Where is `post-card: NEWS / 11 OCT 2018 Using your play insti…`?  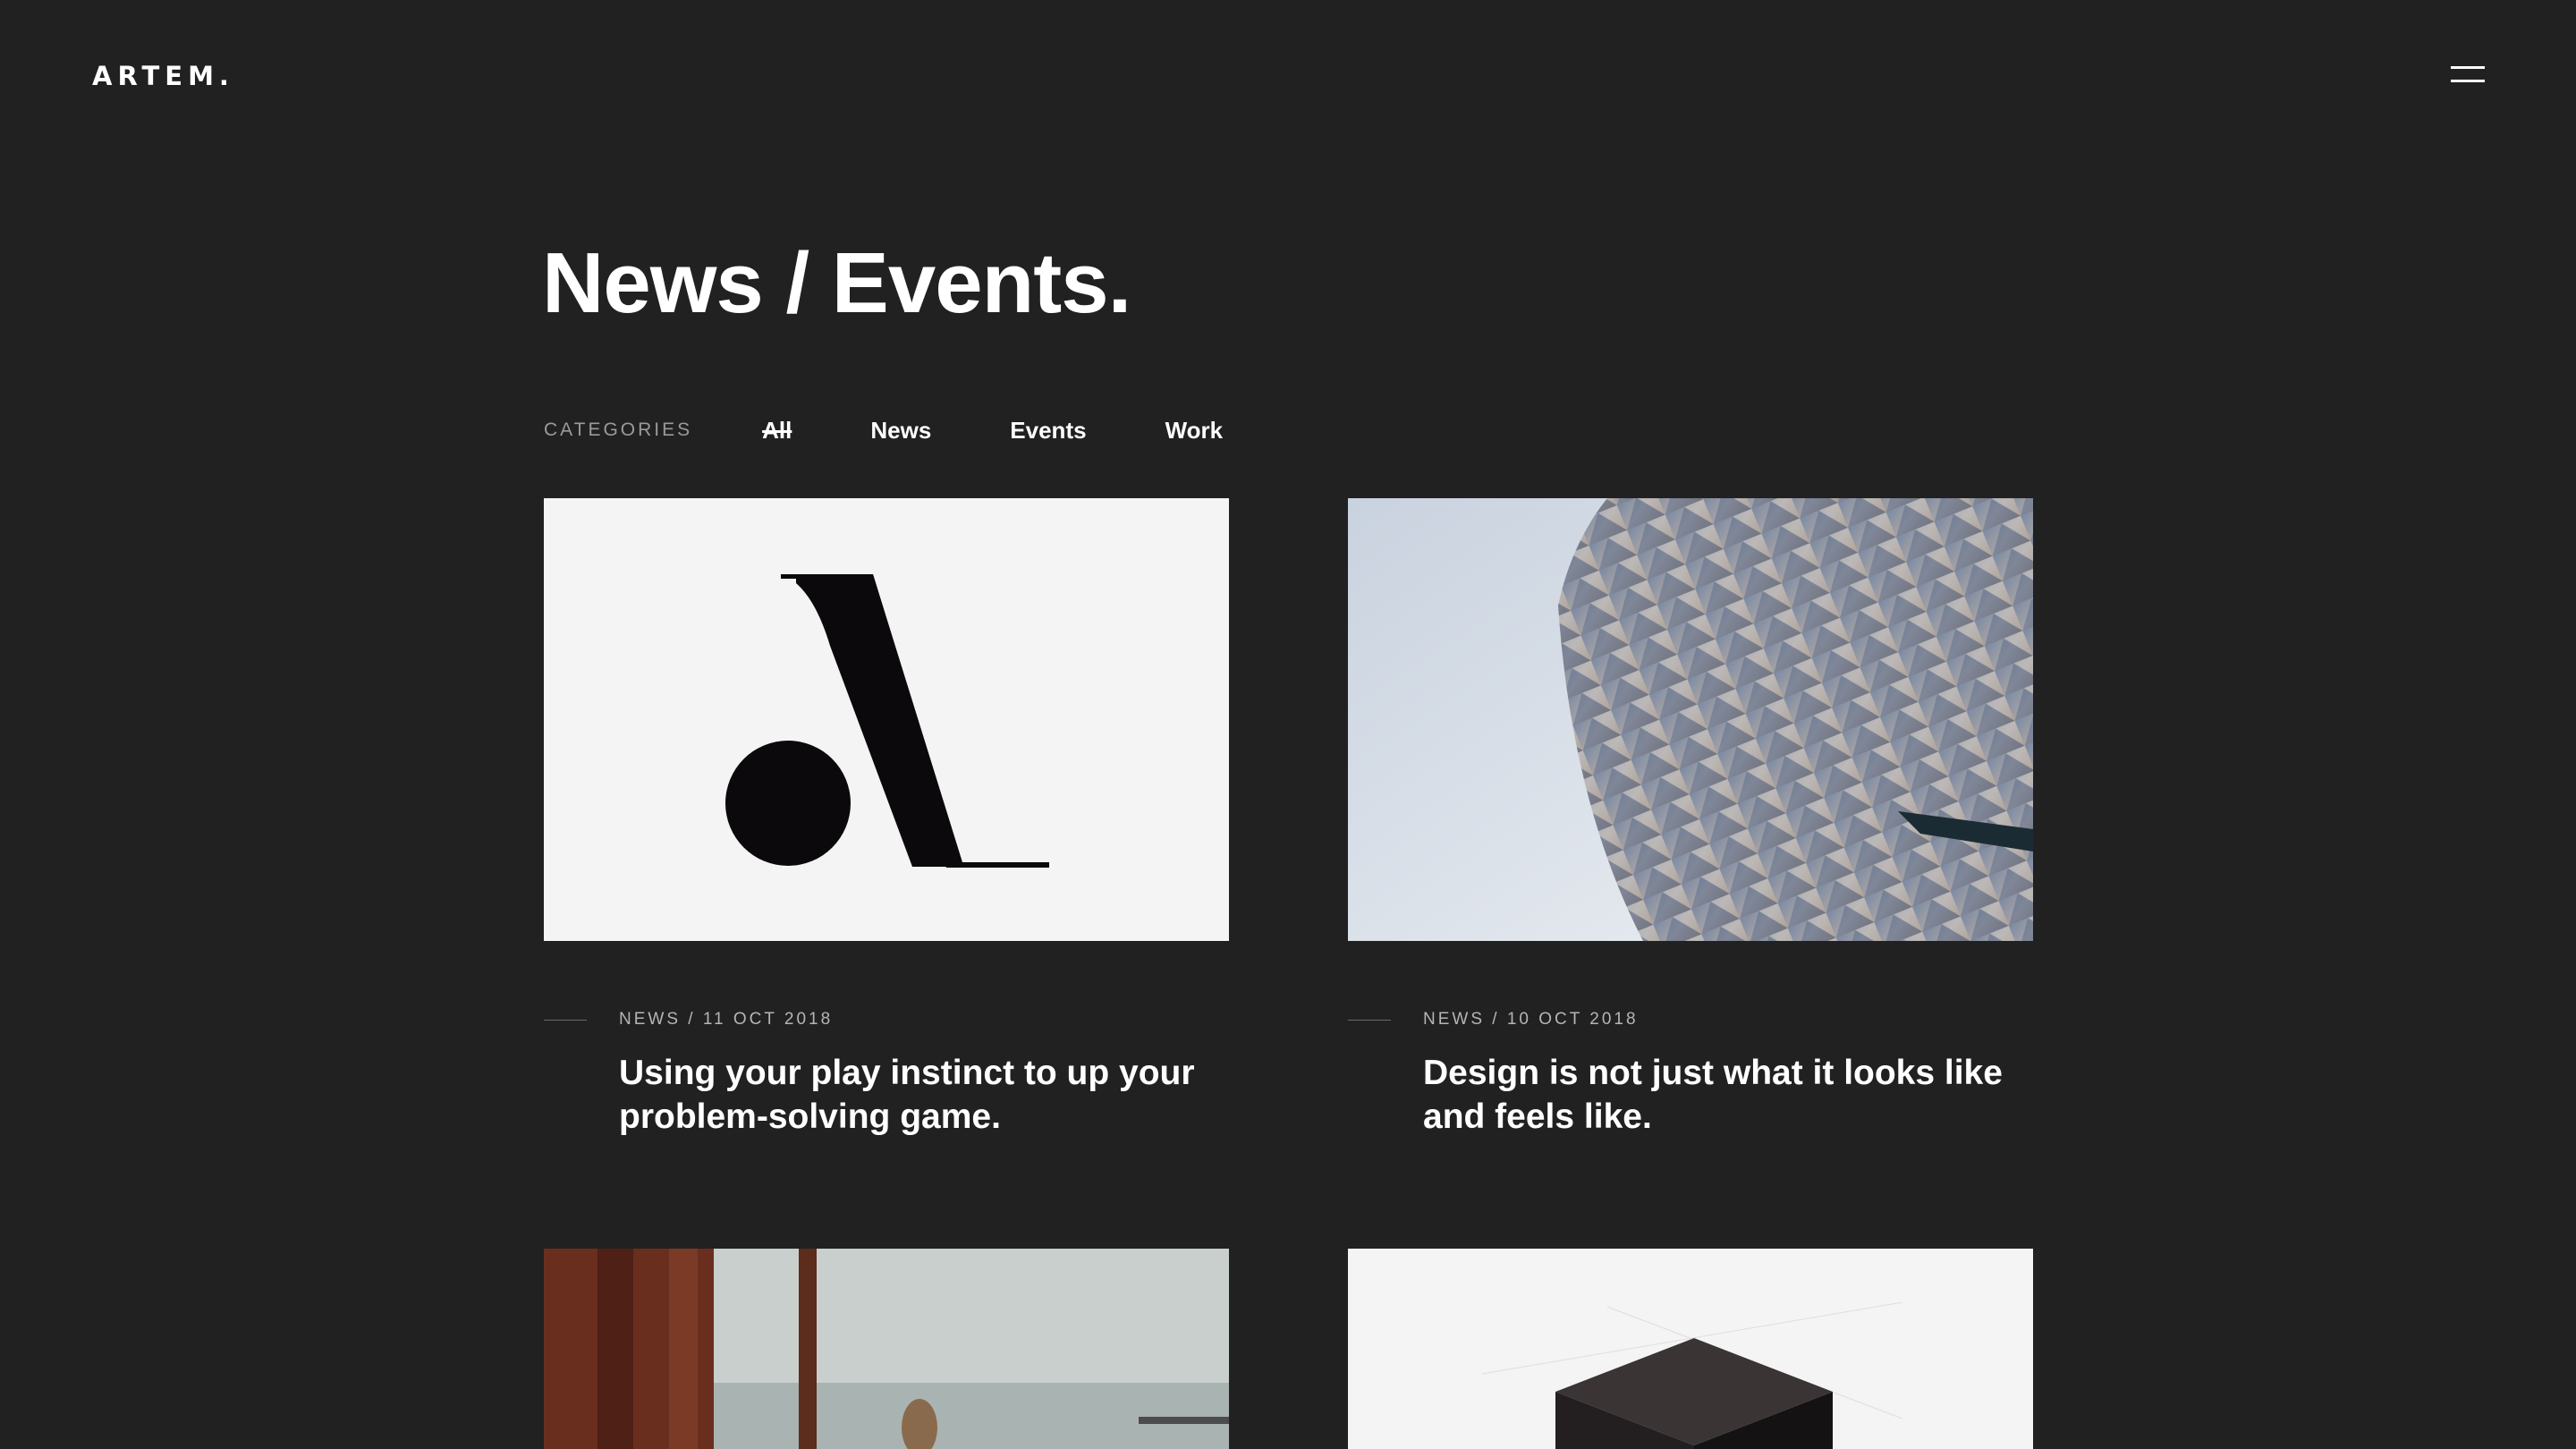
post-card: NEWS / 11 OCT 2018 Using your play insti… is located at coordinates (886, 817).